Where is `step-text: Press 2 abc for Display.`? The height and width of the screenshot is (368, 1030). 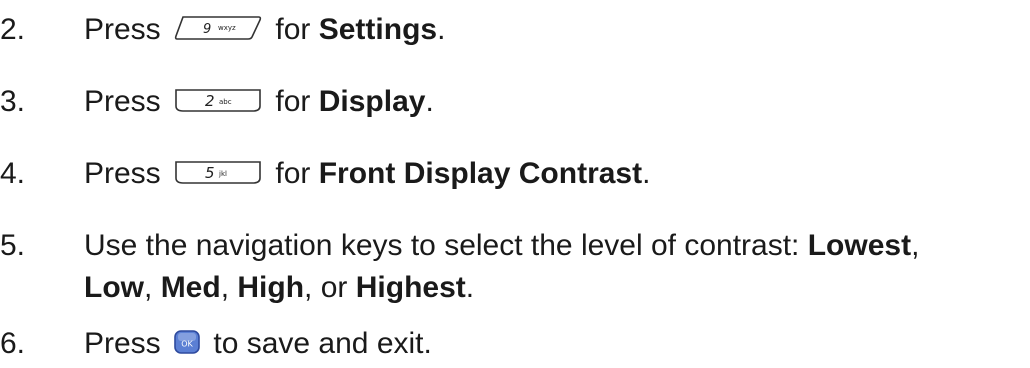 step-text: Press 2 abc for Display. is located at coordinates (259, 102).